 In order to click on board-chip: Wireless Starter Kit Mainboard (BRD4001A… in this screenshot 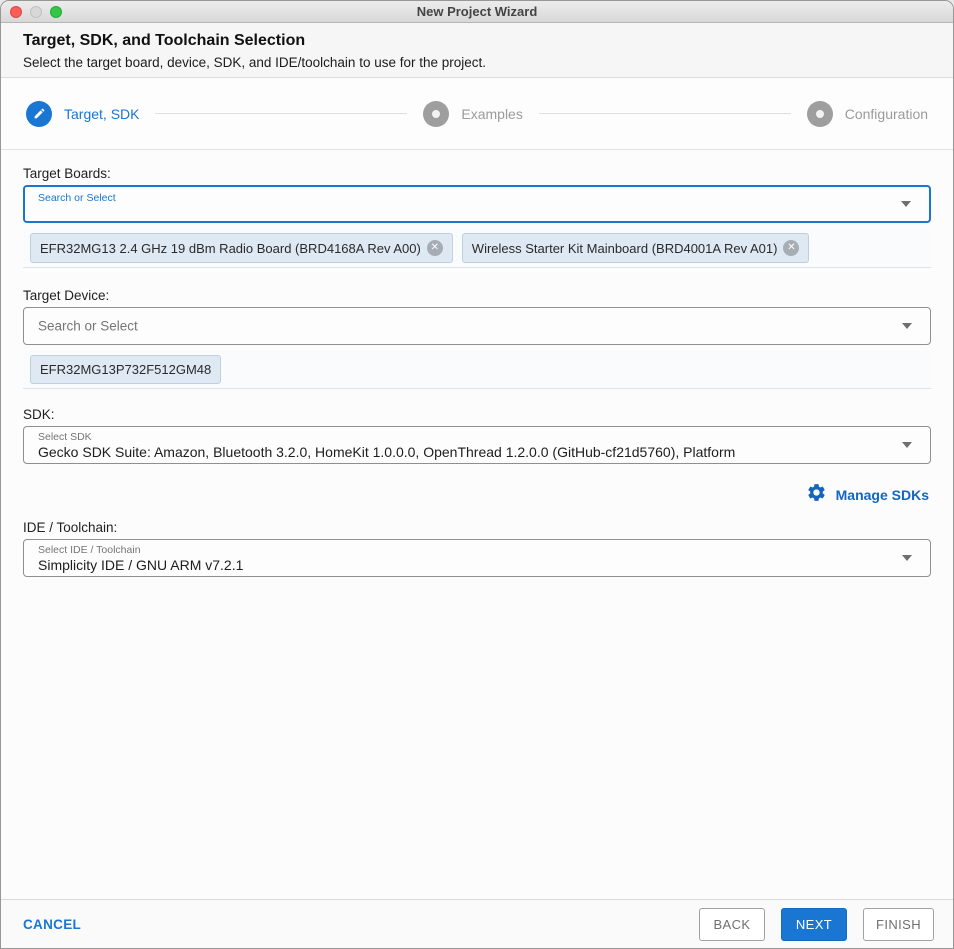, I will do `click(635, 248)`.